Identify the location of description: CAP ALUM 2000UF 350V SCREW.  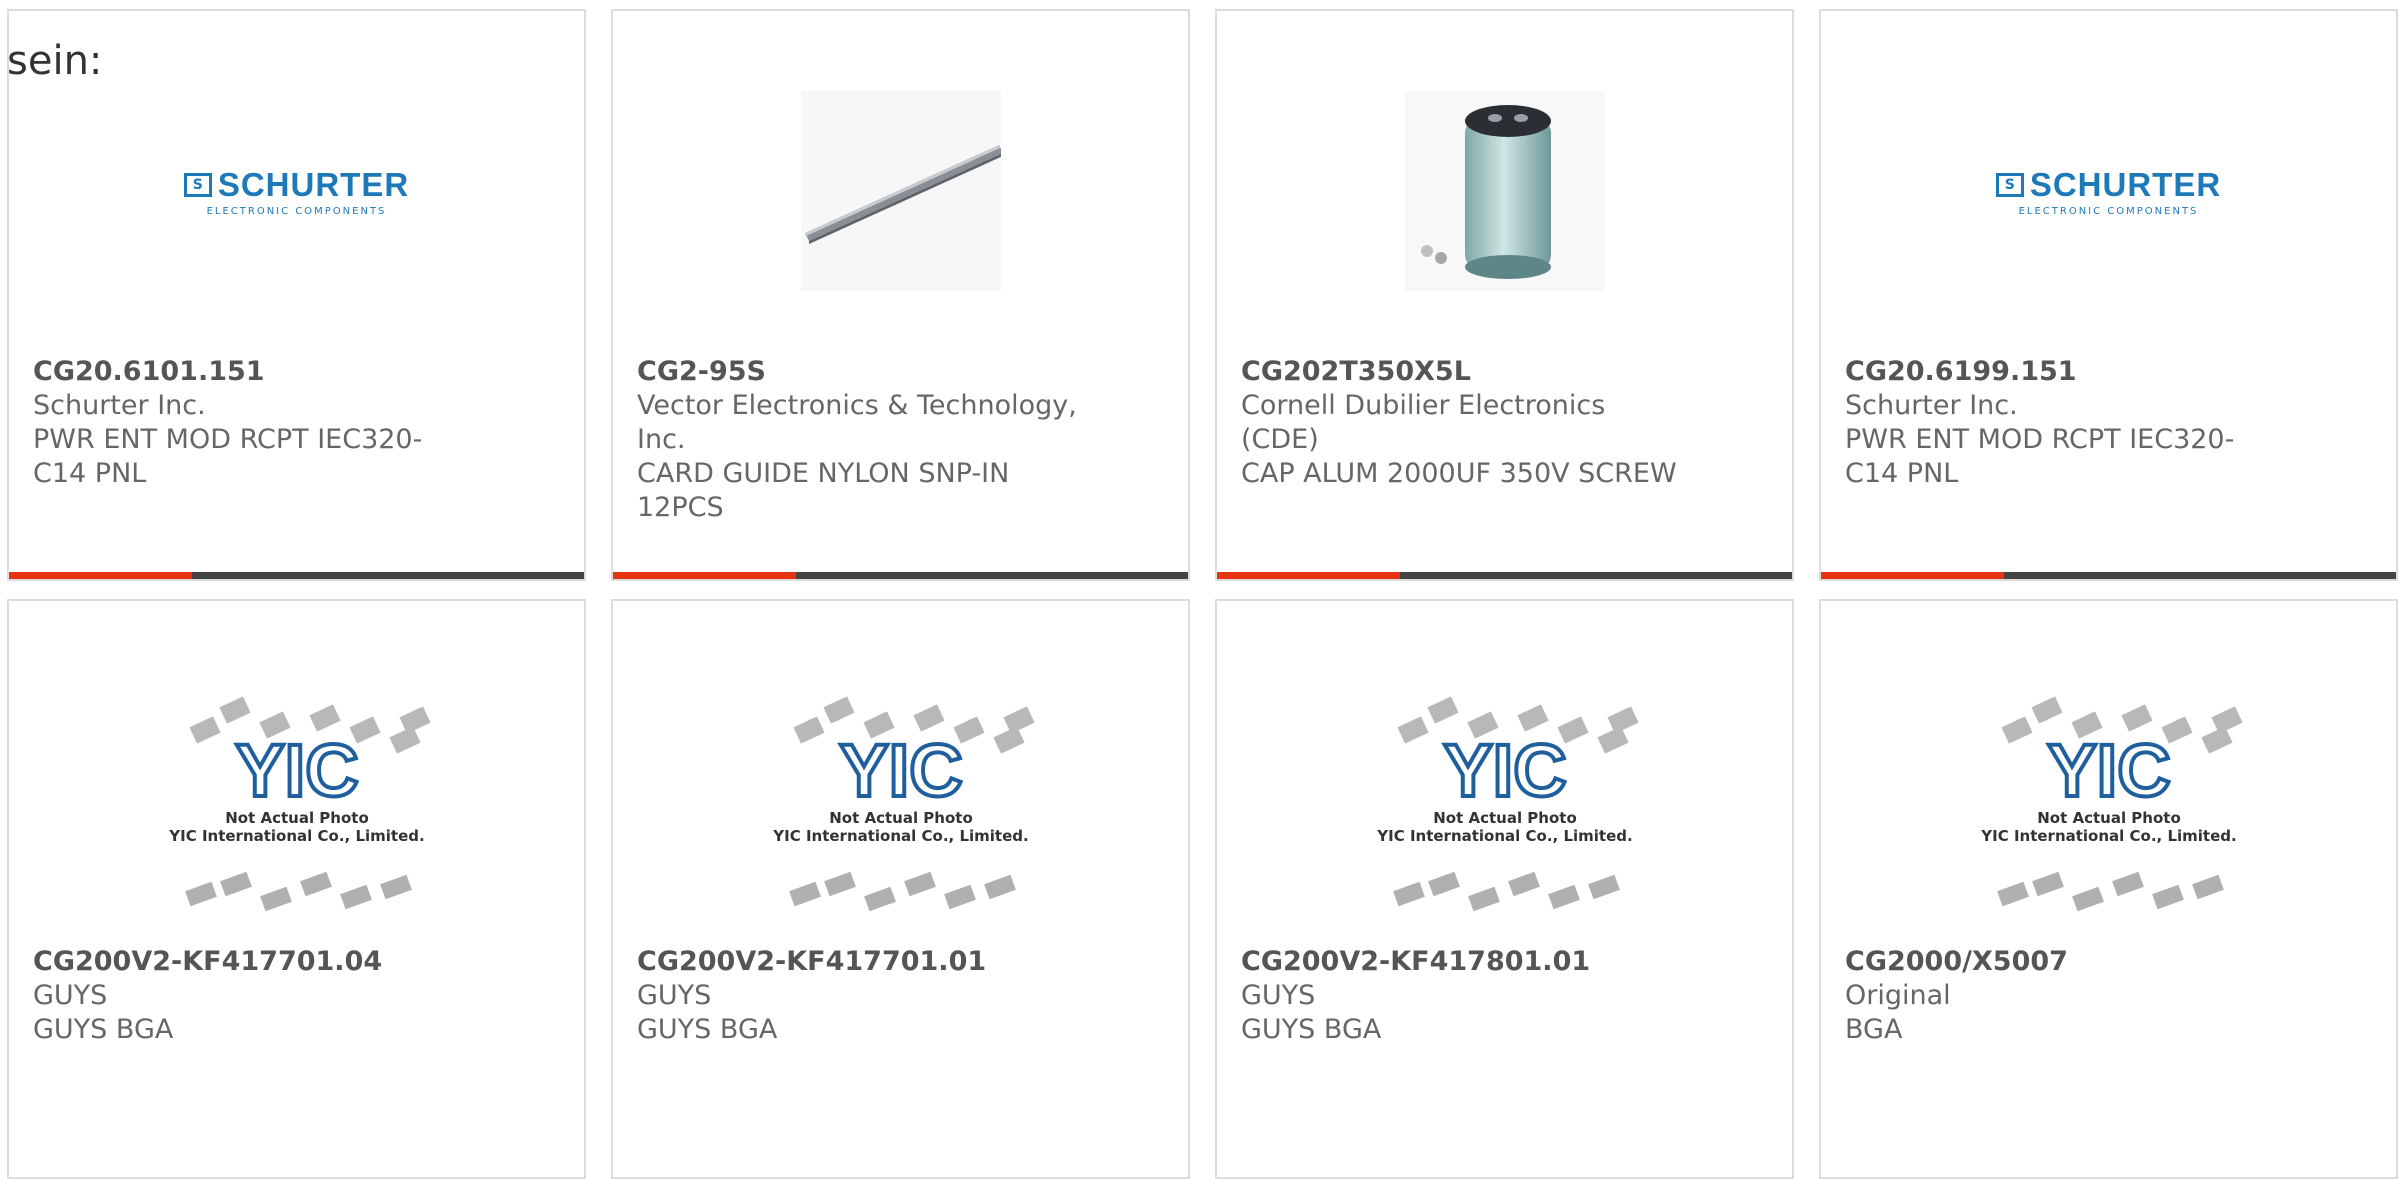
(1459, 473).